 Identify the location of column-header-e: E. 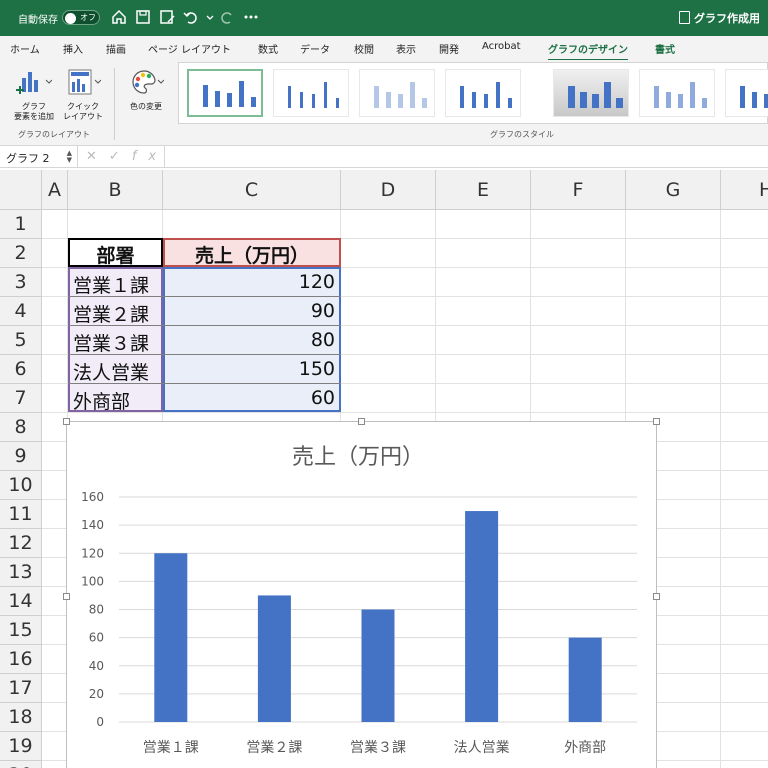
(483, 190).